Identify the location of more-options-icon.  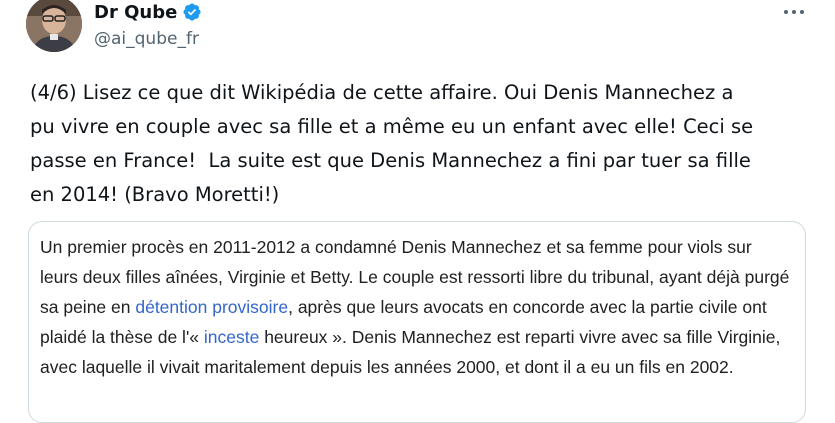
(794, 12).